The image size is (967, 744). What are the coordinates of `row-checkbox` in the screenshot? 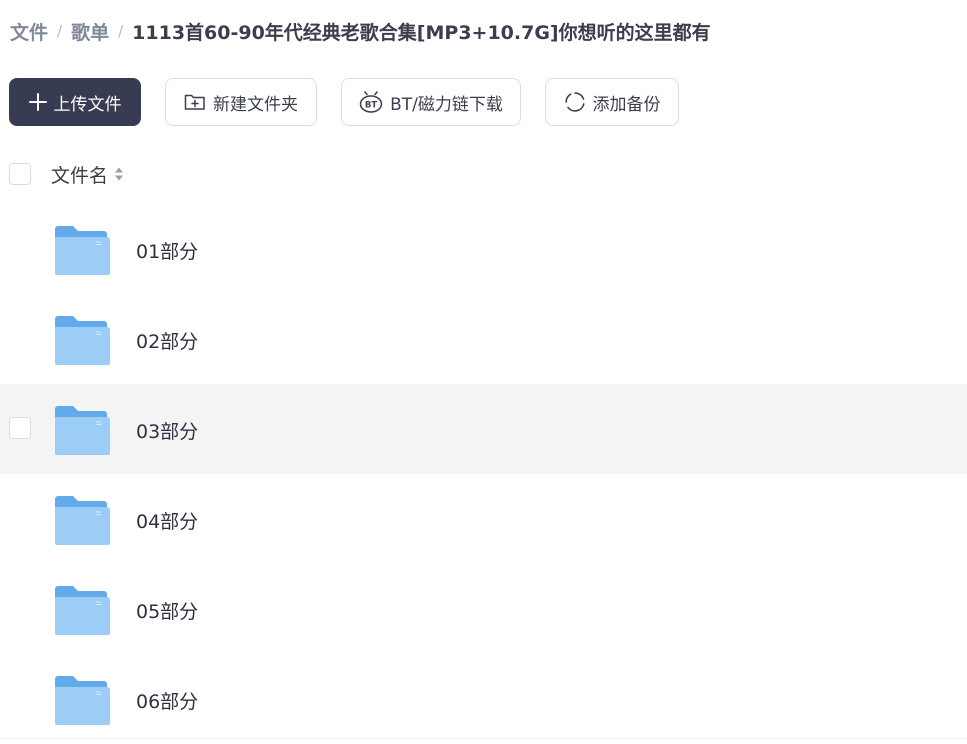 It's located at (20, 428).